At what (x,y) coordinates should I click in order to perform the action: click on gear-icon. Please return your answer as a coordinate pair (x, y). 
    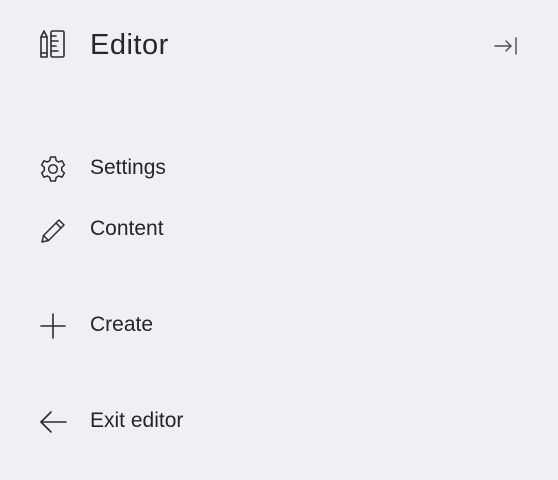
    Looking at the image, I should click on (53, 169).